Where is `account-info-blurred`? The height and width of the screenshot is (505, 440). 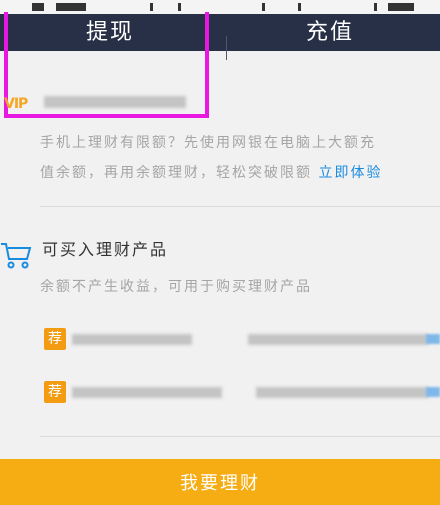 account-info-blurred is located at coordinates (115, 102).